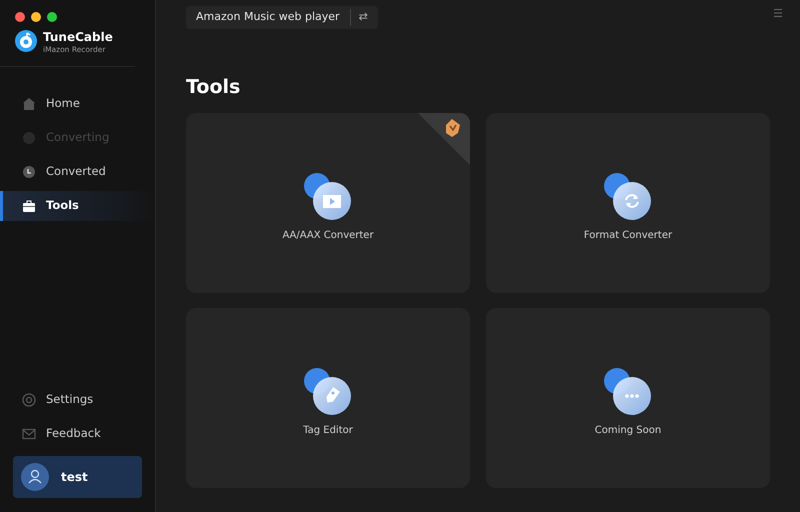 This screenshot has height=512, width=800. Describe the element at coordinates (78, 37) in the screenshot. I see `brand-name: TuneCable` at that location.